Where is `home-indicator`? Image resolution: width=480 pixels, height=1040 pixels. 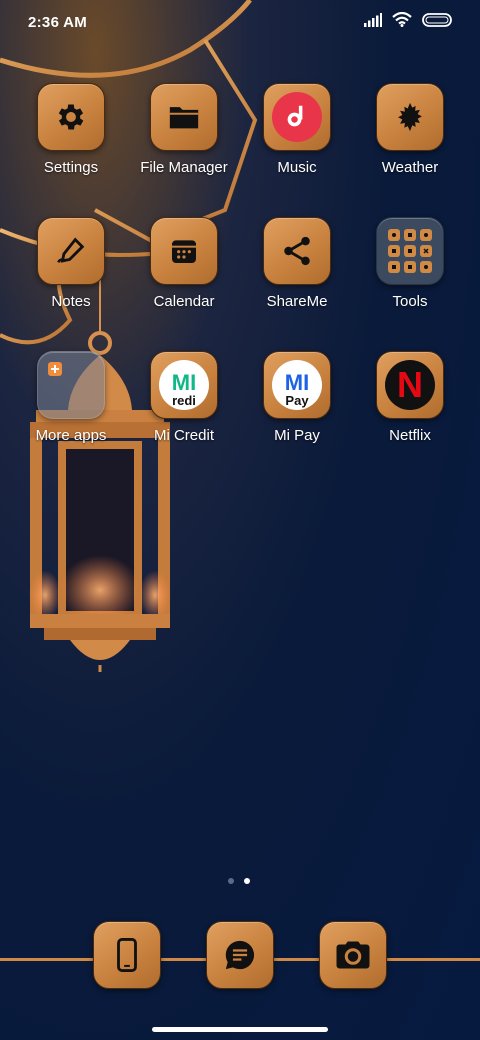 home-indicator is located at coordinates (240, 1029).